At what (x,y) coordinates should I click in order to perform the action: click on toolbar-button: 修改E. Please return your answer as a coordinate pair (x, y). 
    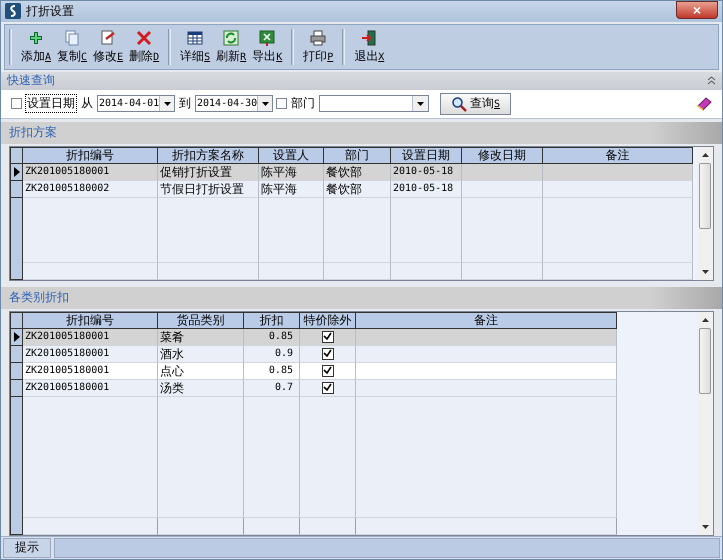
    Looking at the image, I should click on (108, 46).